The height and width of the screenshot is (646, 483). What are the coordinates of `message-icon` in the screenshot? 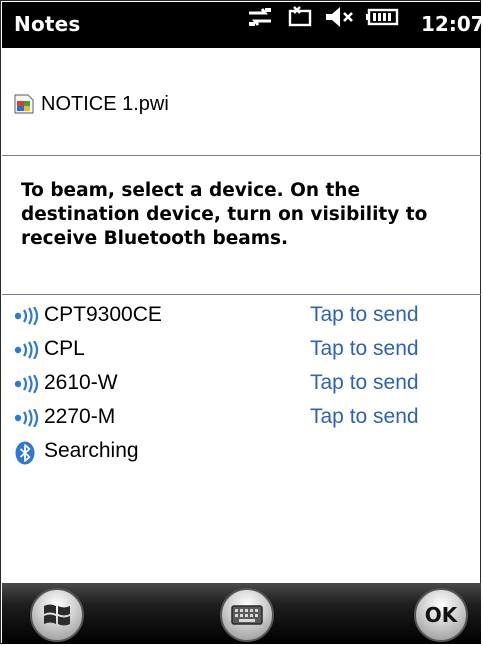 It's located at (300, 17).